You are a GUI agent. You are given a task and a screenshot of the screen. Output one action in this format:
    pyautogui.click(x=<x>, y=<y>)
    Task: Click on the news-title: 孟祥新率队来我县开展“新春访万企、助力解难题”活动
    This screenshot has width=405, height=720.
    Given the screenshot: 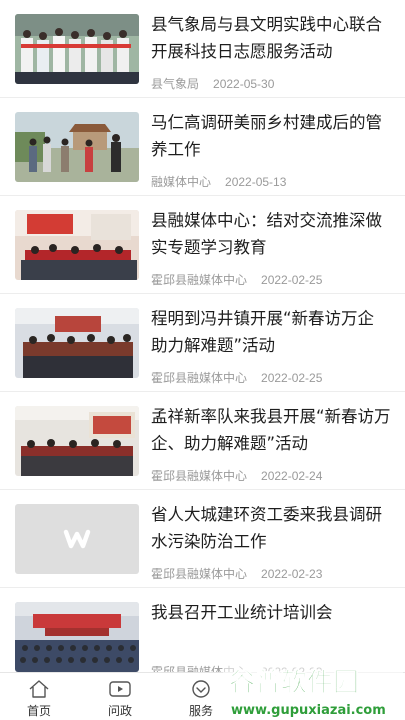 What is the action you would take?
    pyautogui.click(x=272, y=430)
    